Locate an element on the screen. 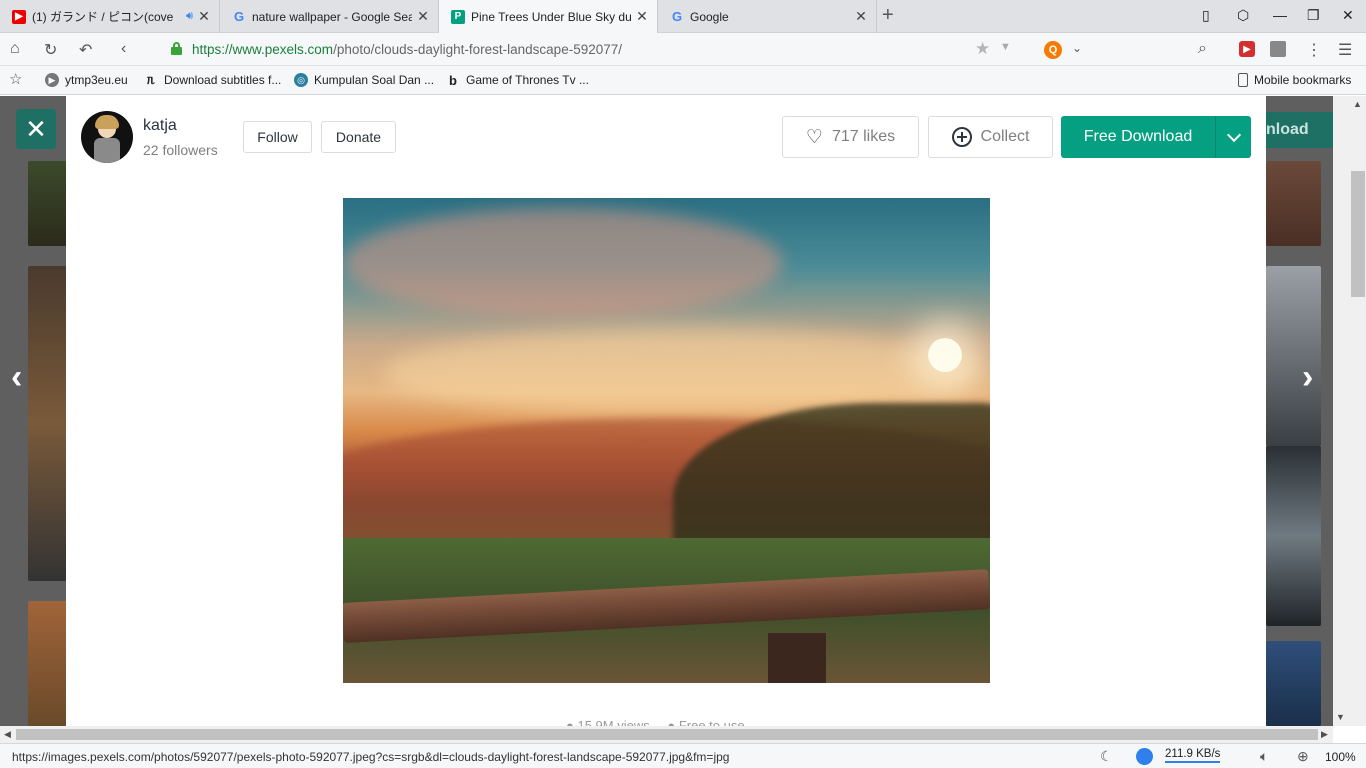 Image resolution: width=1366 pixels, height=768 pixels. views-count: 15.9M views is located at coordinates (613, 722).